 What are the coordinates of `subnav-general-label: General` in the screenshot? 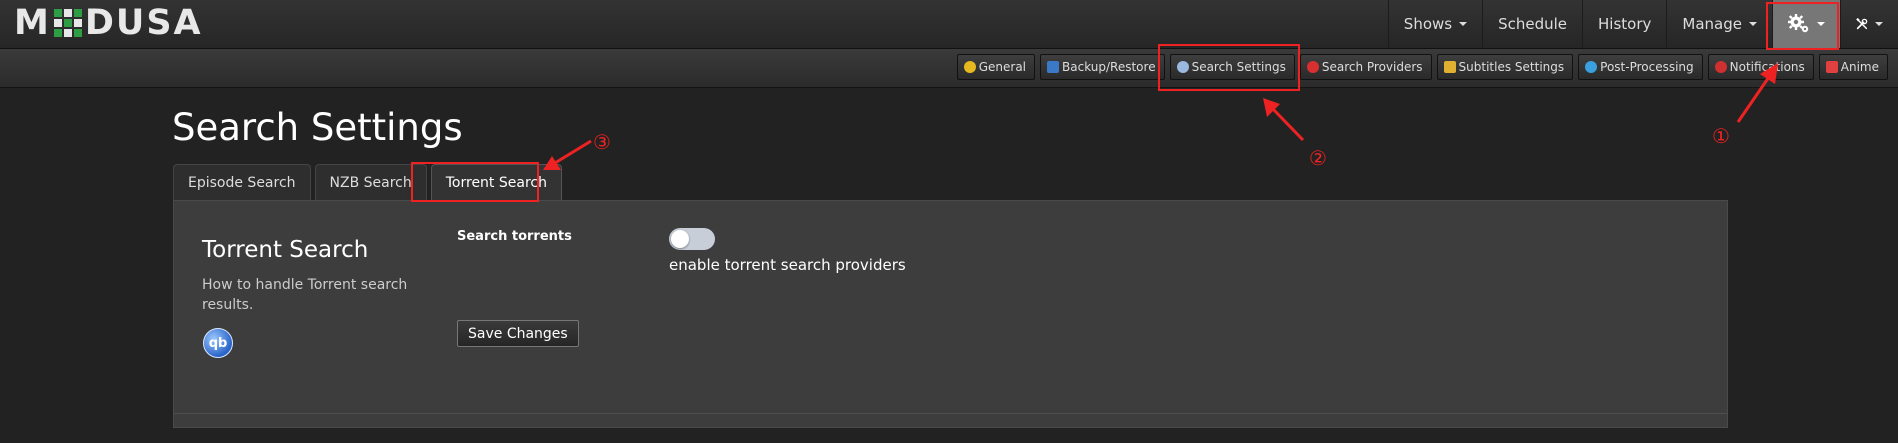 It's located at (1002, 67).